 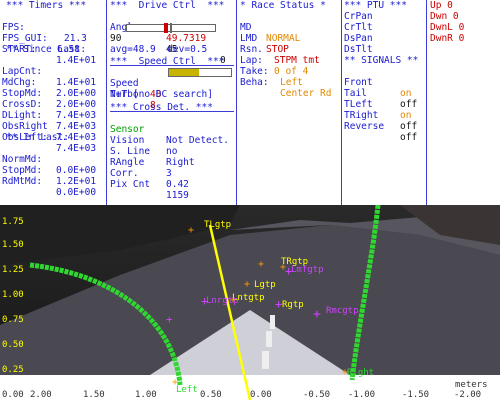 What do you see at coordinates (53, 181) in the screenshot?
I see `rdmtmd-row: RdMtMd: 0.0E+00` at bounding box center [53, 181].